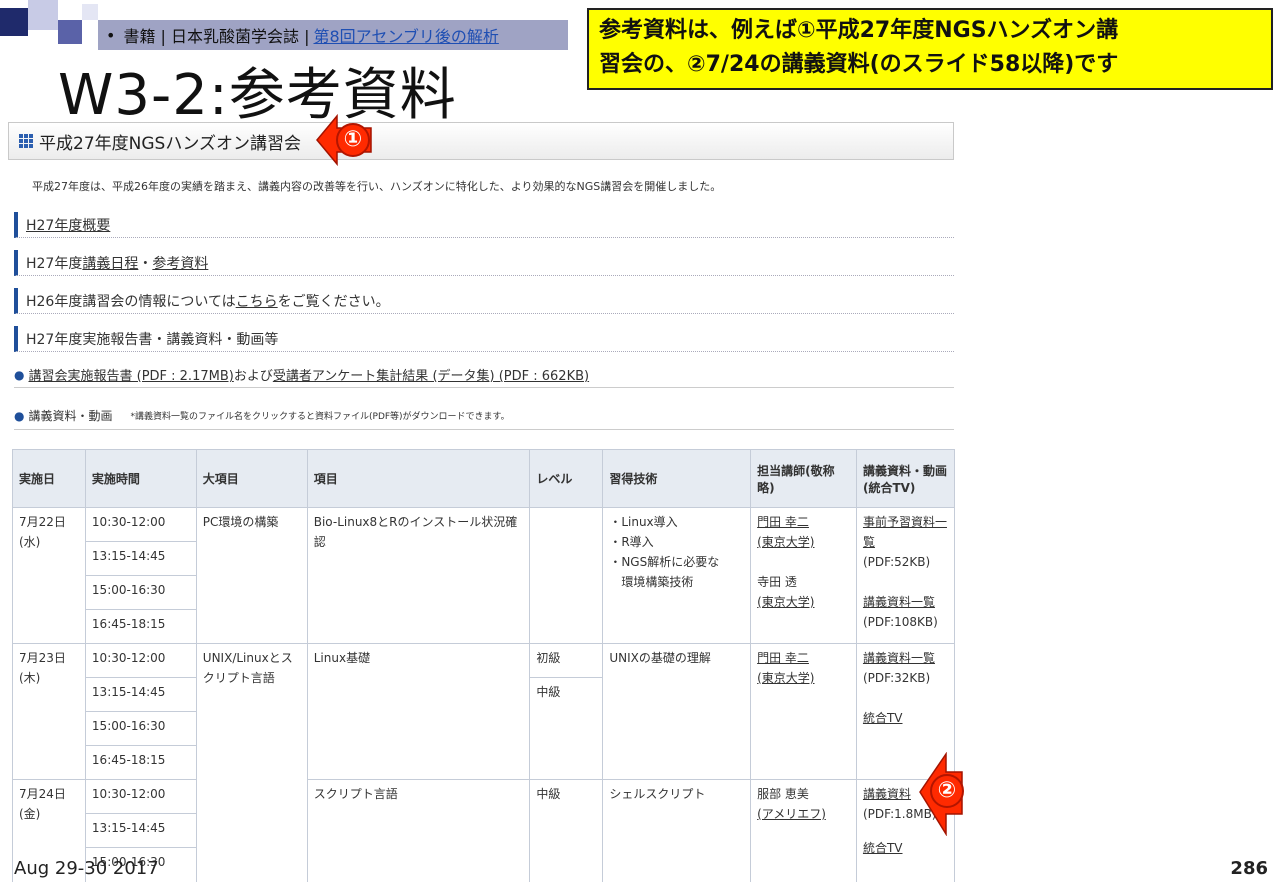 This screenshot has height=886, width=1280. I want to click on skills-cell: ・Linux導入 ・R導入 ・NGS解析に必要な 環境構築技術, so click(677, 575).